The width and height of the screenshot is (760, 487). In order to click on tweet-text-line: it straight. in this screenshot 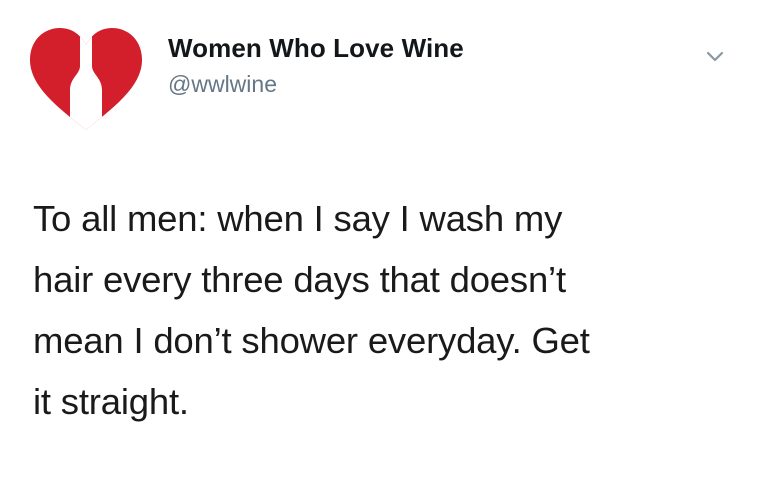, I will do `click(111, 401)`.